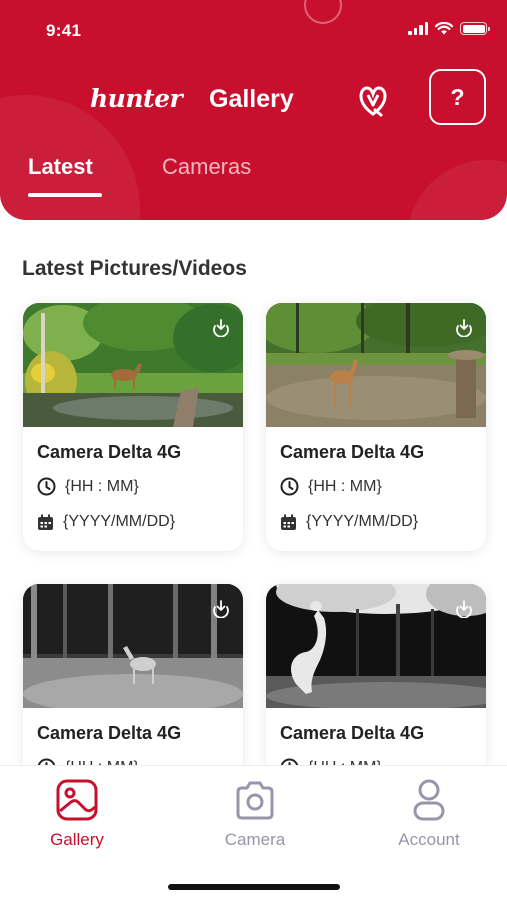 This screenshot has height=900, width=507. I want to click on nav-label: Account, so click(429, 839).